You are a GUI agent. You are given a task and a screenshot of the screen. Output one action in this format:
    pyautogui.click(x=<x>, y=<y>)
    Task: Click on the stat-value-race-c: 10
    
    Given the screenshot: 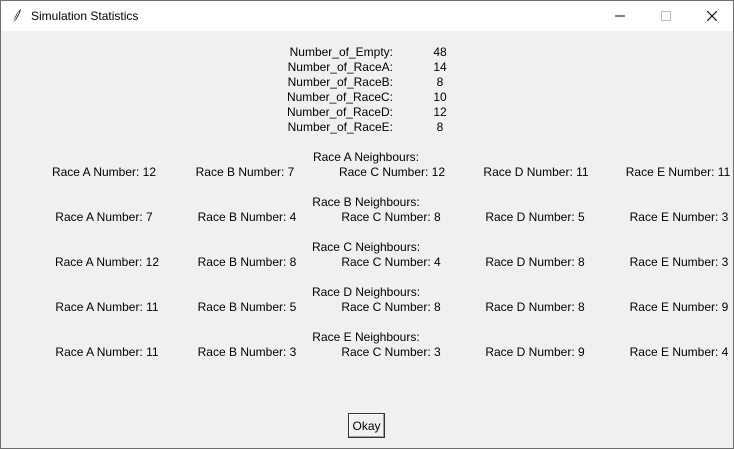 What is the action you would take?
    pyautogui.click(x=440, y=97)
    